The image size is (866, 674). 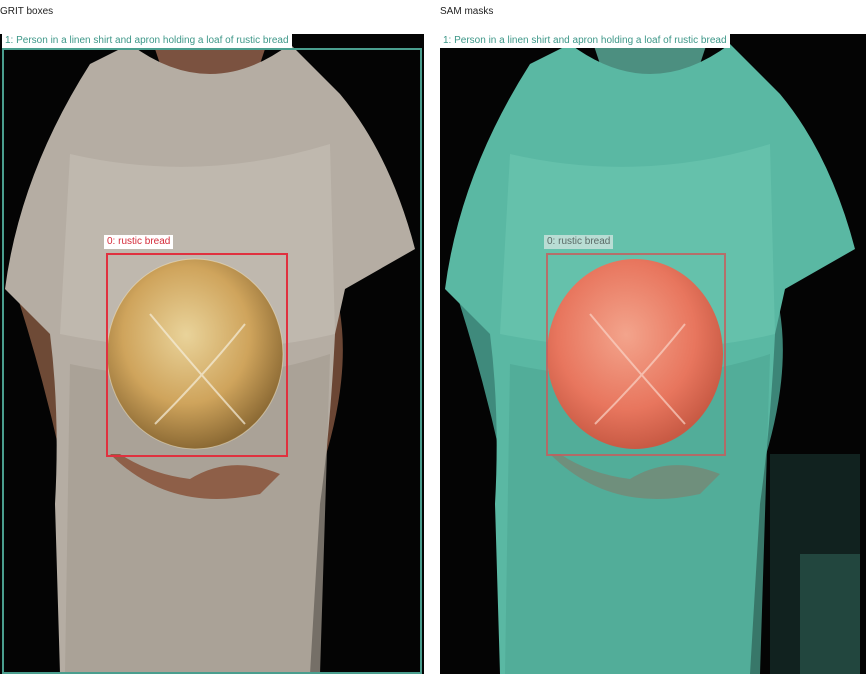 I want to click on right-panel-title: SAM masks, so click(x=467, y=11).